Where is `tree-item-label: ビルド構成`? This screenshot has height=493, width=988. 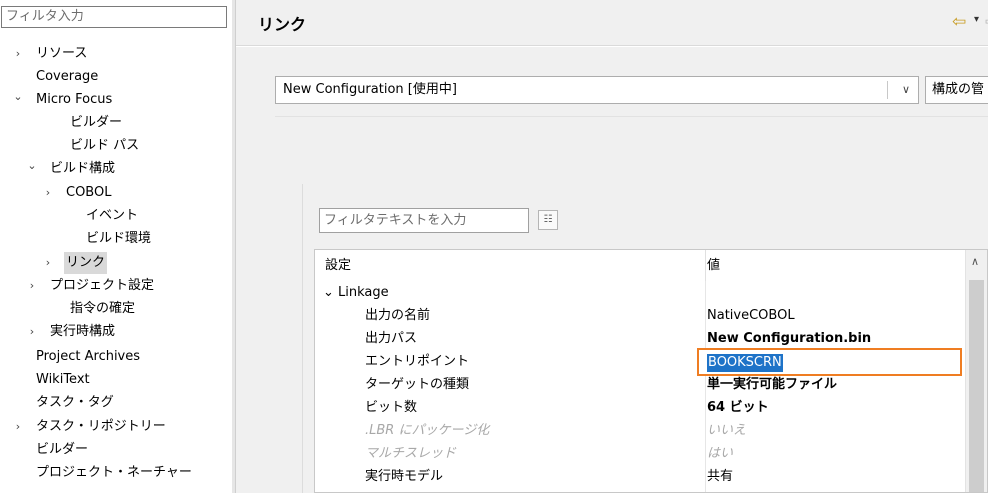
tree-item-label: ビルド構成 is located at coordinates (82, 169).